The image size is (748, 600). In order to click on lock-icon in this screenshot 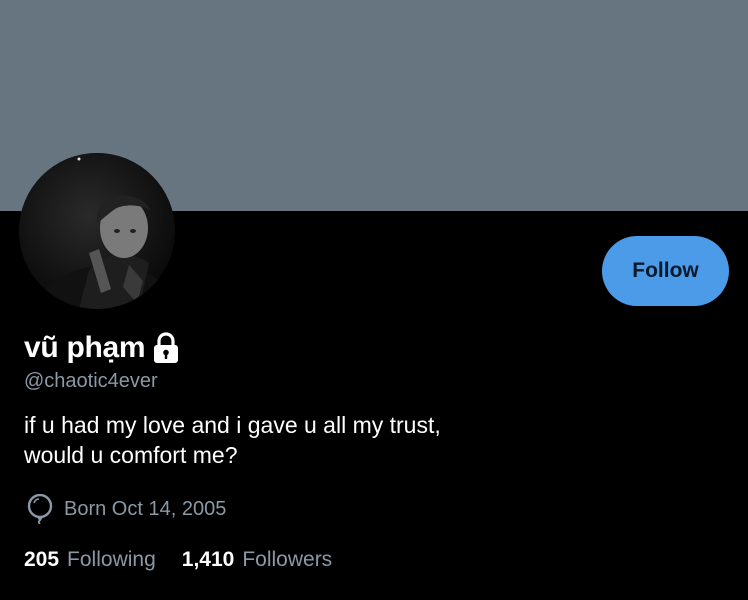, I will do `click(166, 348)`.